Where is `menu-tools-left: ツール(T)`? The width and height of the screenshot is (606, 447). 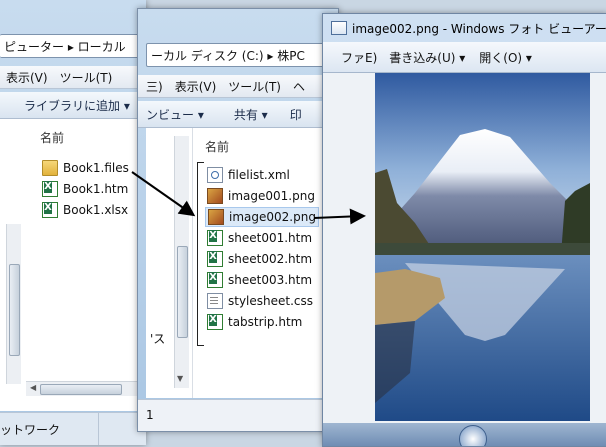
menu-tools-left: ツール(T) is located at coordinates (86, 77).